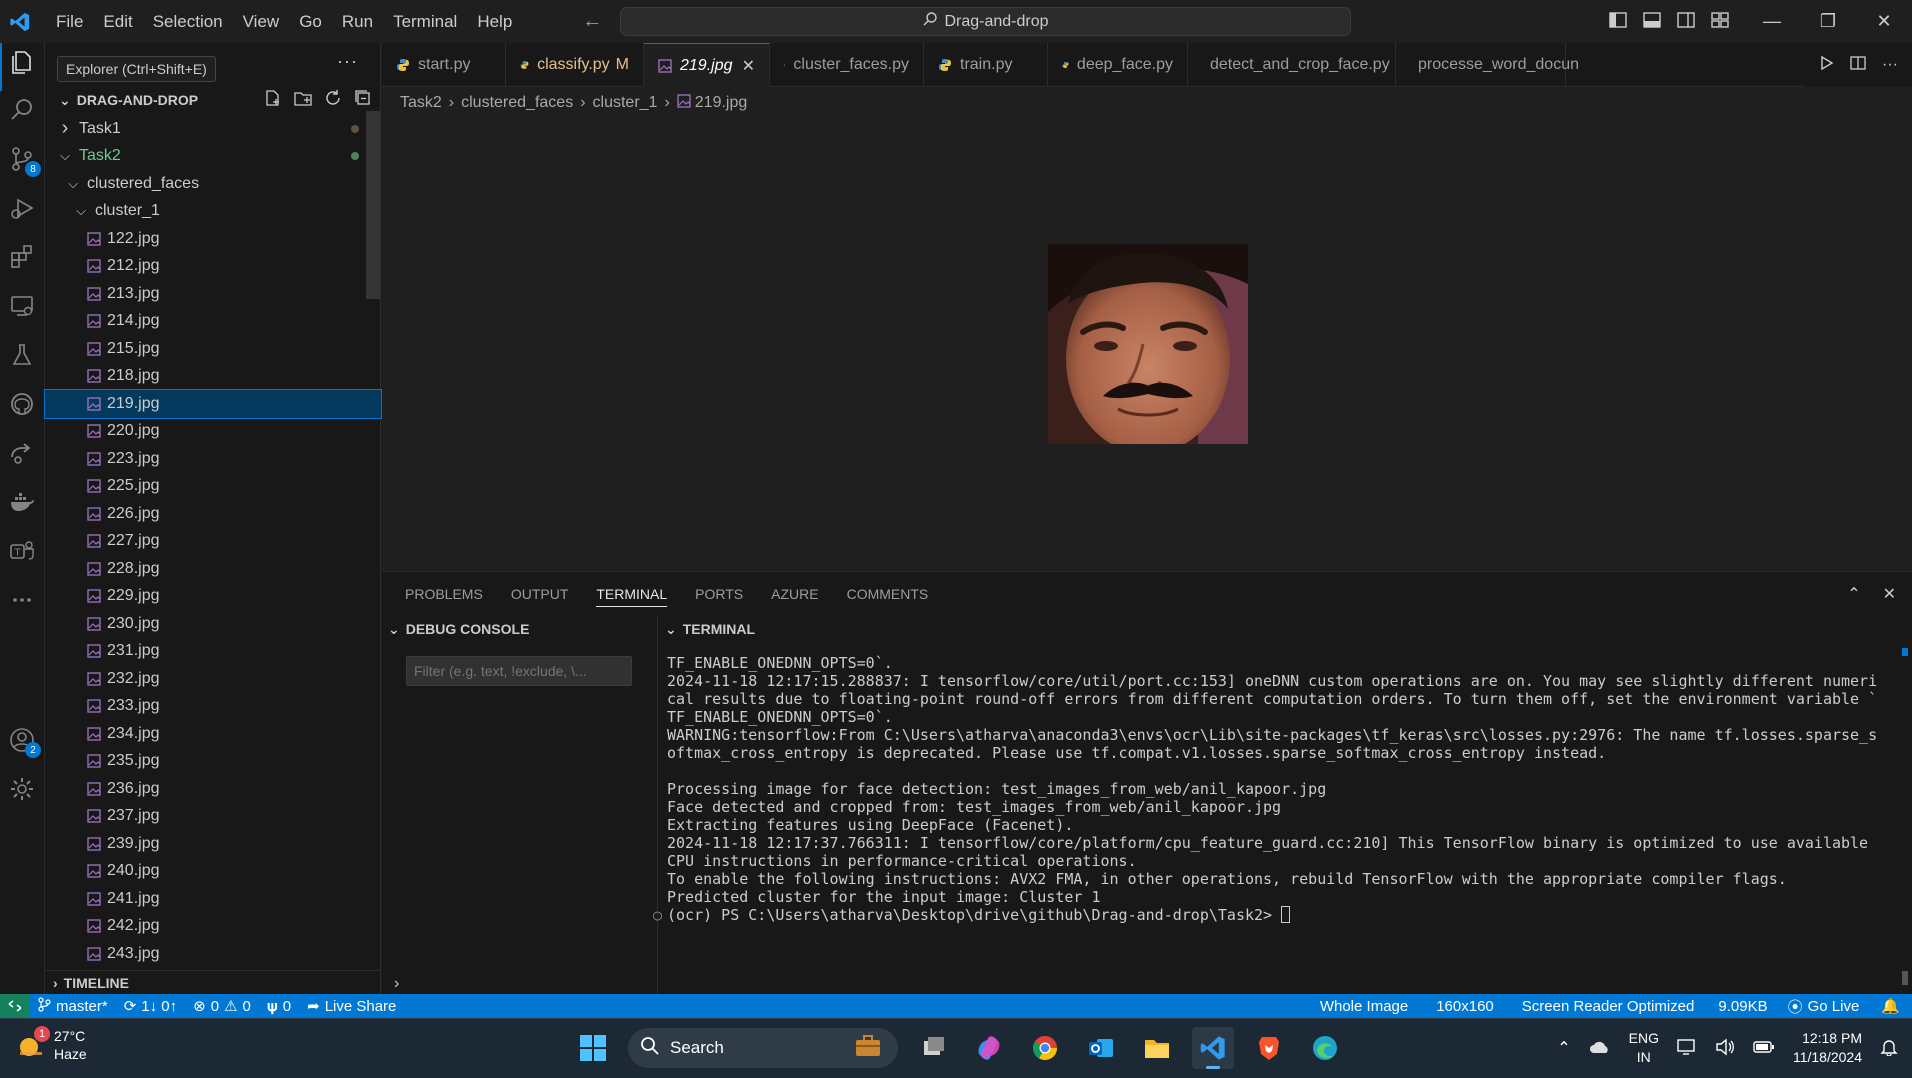 This screenshot has width=1912, height=1078. I want to click on debug-input-chevron-icon: ›, so click(396, 984).